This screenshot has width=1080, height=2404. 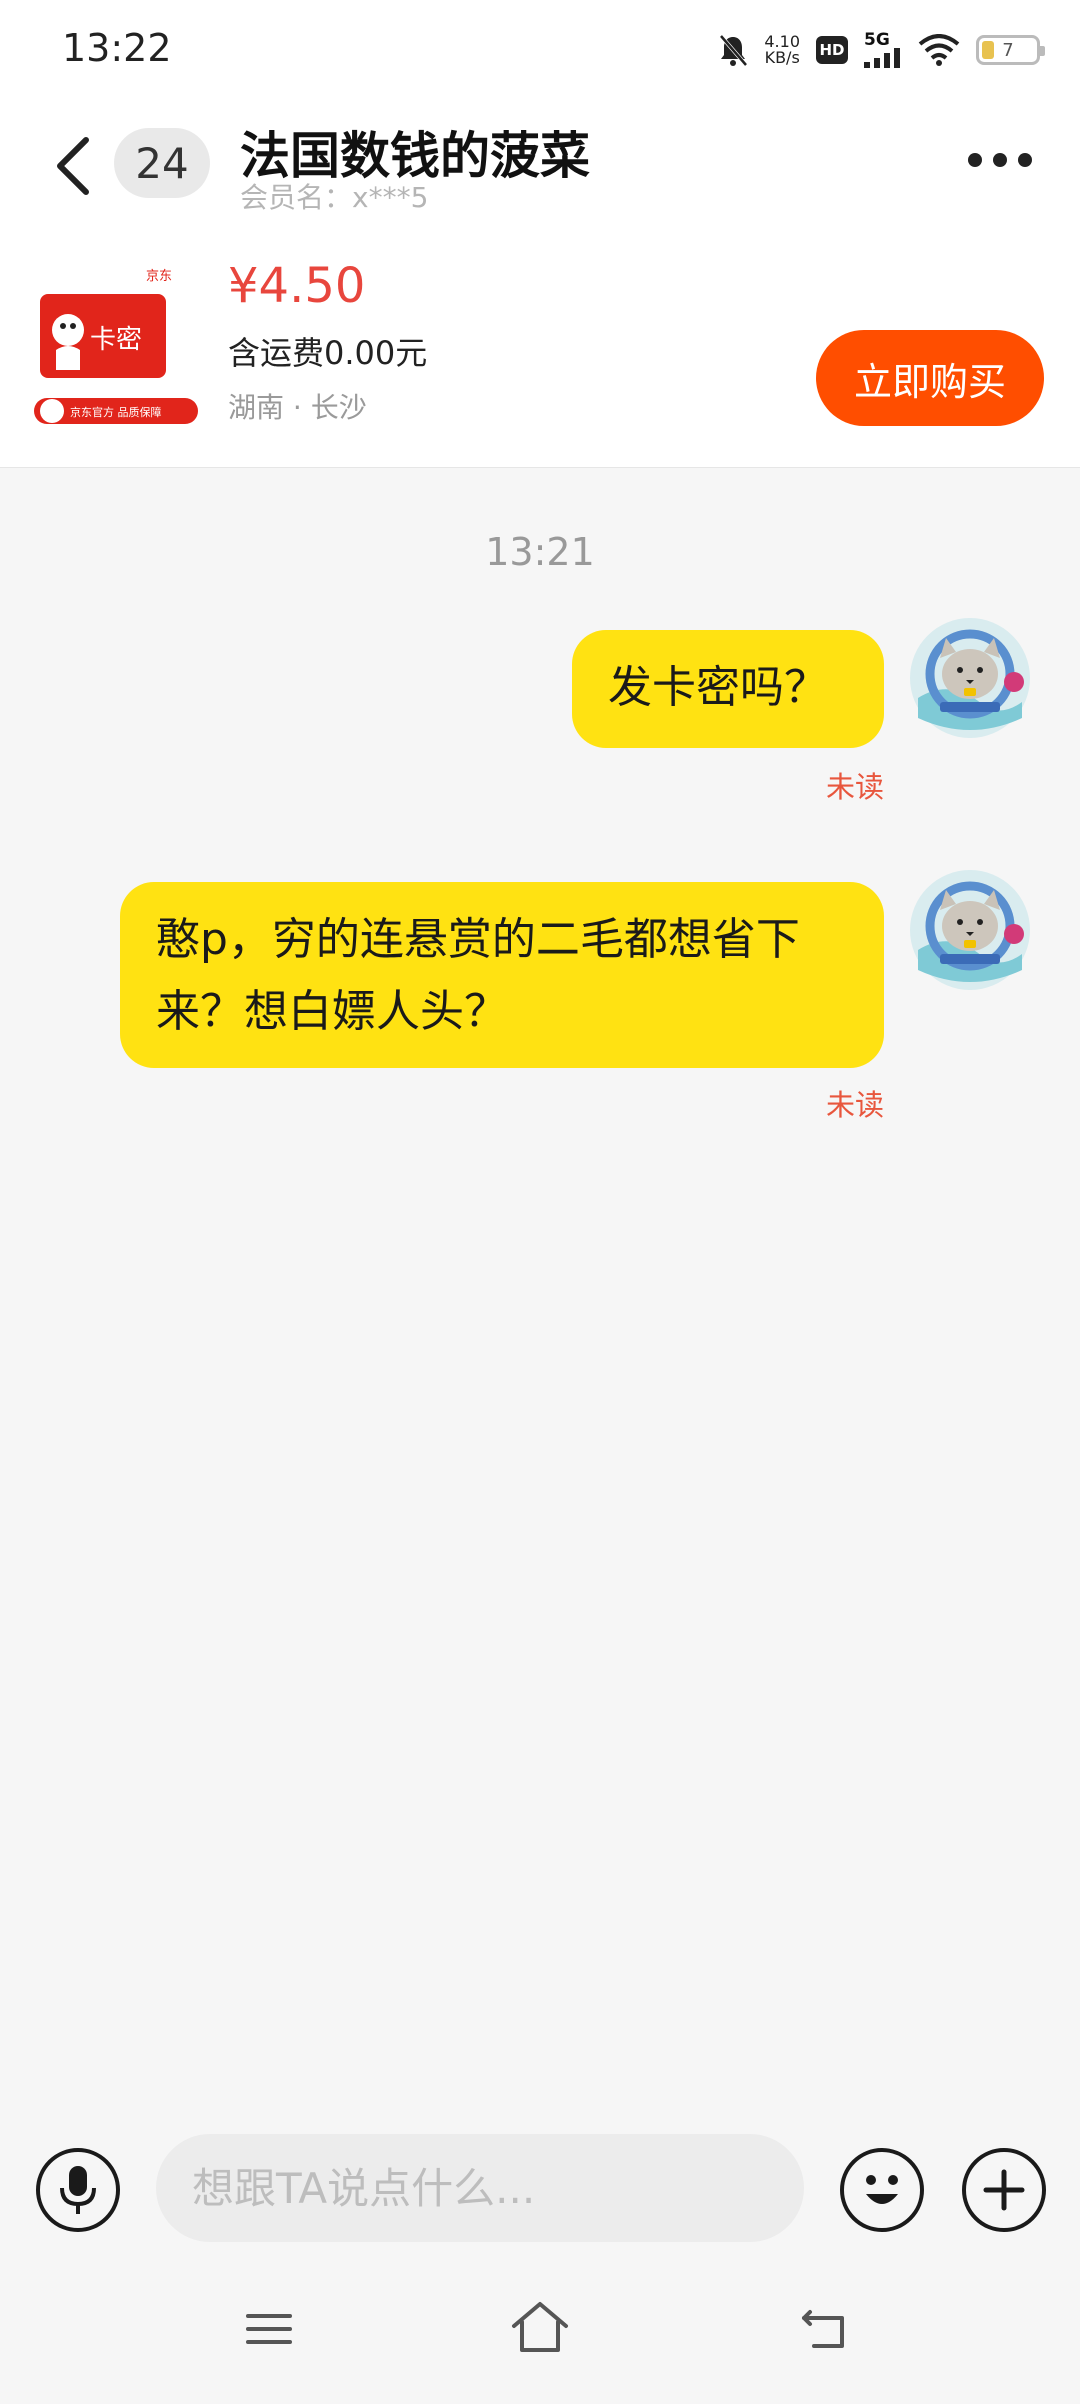 I want to click on network-speed: 4.10 KB/s, so click(x=782, y=50).